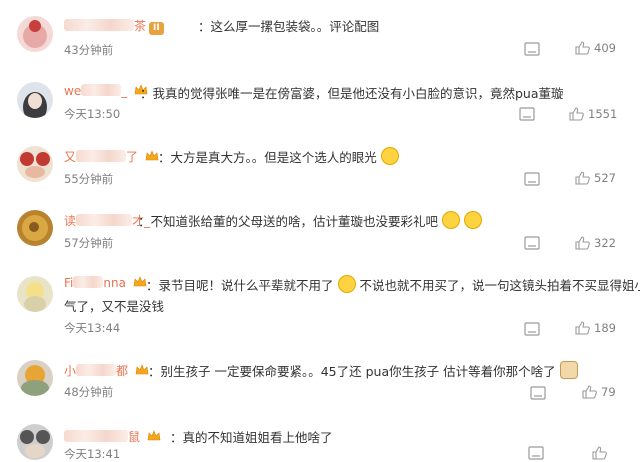 The height and width of the screenshot is (462, 640). I want to click on username: we _, so click(106, 91).